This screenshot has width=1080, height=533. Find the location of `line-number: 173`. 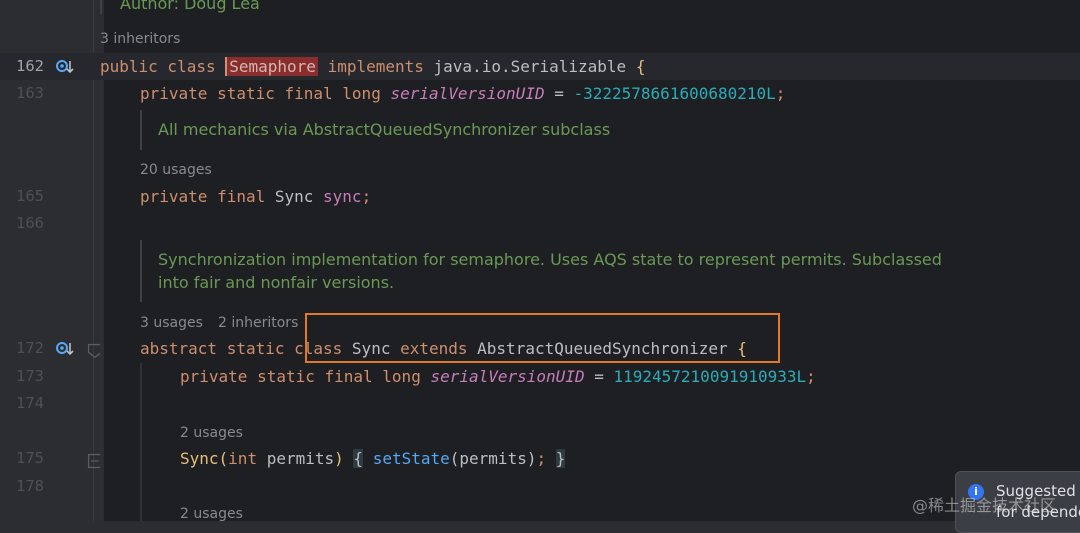

line-number: 173 is located at coordinates (30, 376).